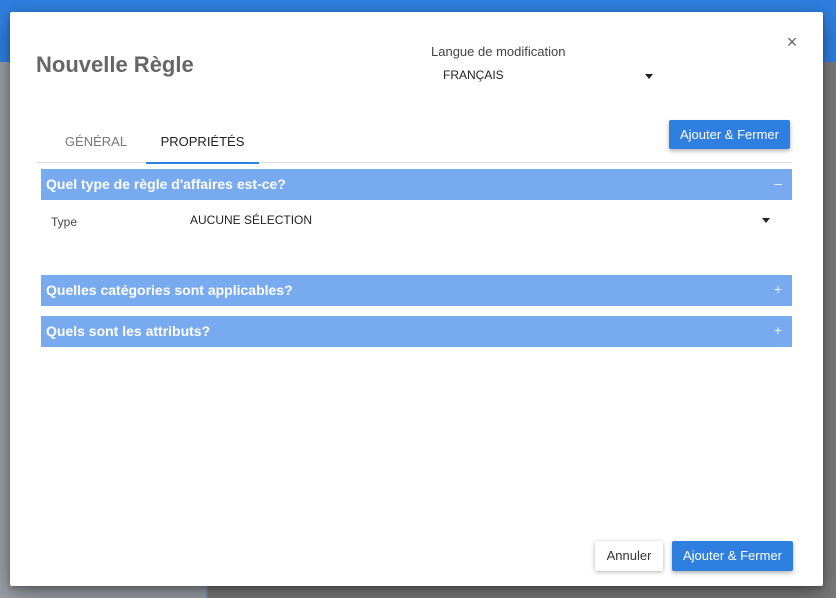 This screenshot has width=836, height=598. What do you see at coordinates (416, 184) in the screenshot?
I see `section-rule-type: Quel type de règle d'affaires est-ce? –` at bounding box center [416, 184].